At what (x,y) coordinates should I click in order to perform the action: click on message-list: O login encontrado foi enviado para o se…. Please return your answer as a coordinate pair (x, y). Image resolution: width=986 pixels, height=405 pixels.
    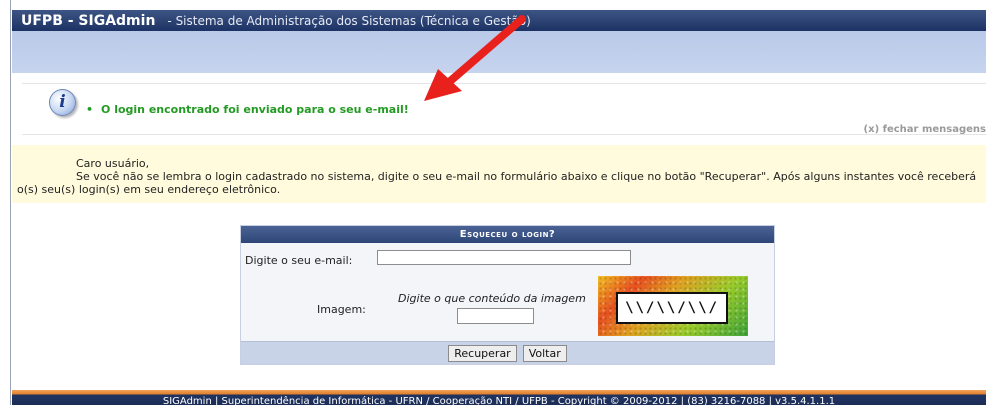
    Looking at the image, I should click on (247, 109).